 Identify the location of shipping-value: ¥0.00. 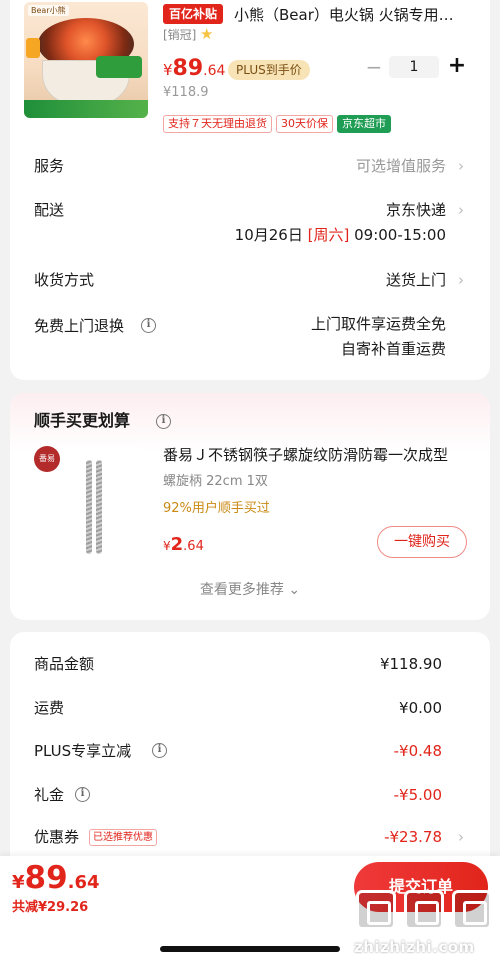
(420, 708).